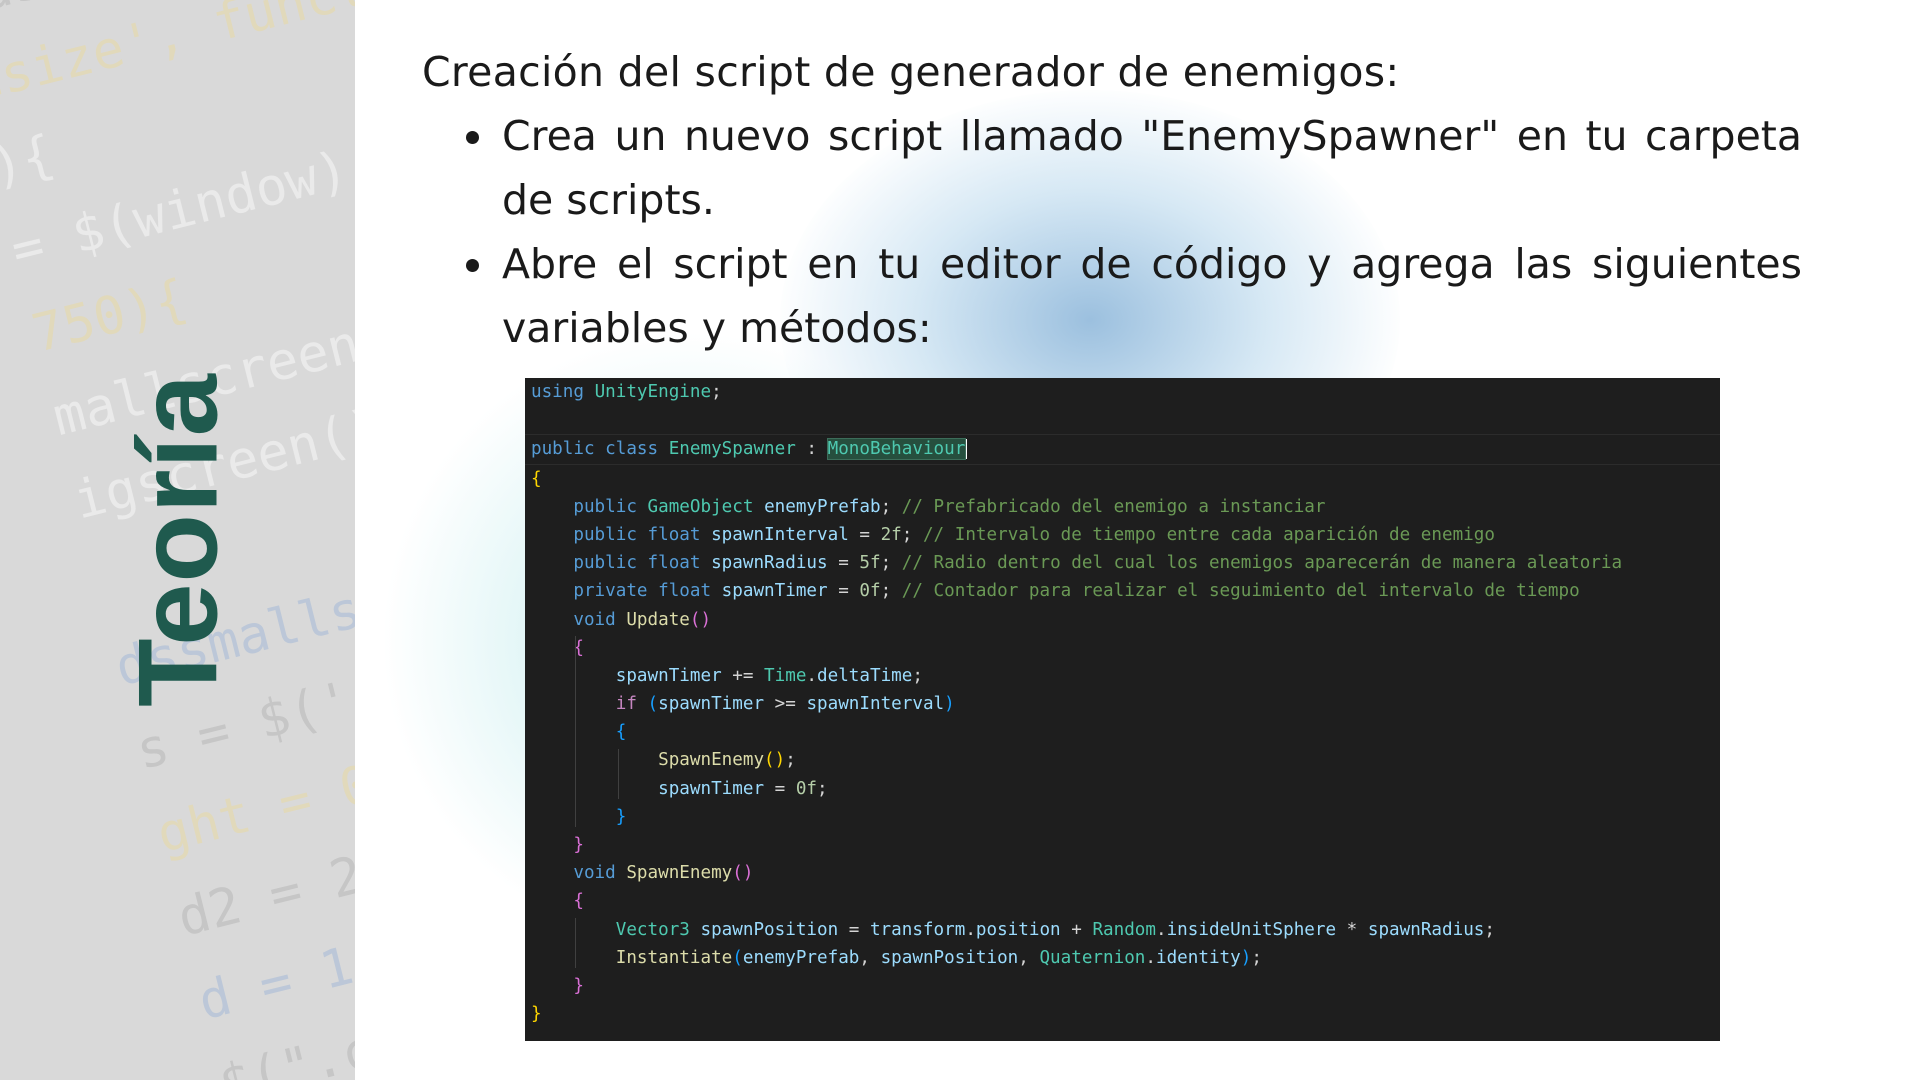 This screenshot has height=1080, width=1920. Describe the element at coordinates (679, 534) in the screenshot. I see `code-token: float` at that location.